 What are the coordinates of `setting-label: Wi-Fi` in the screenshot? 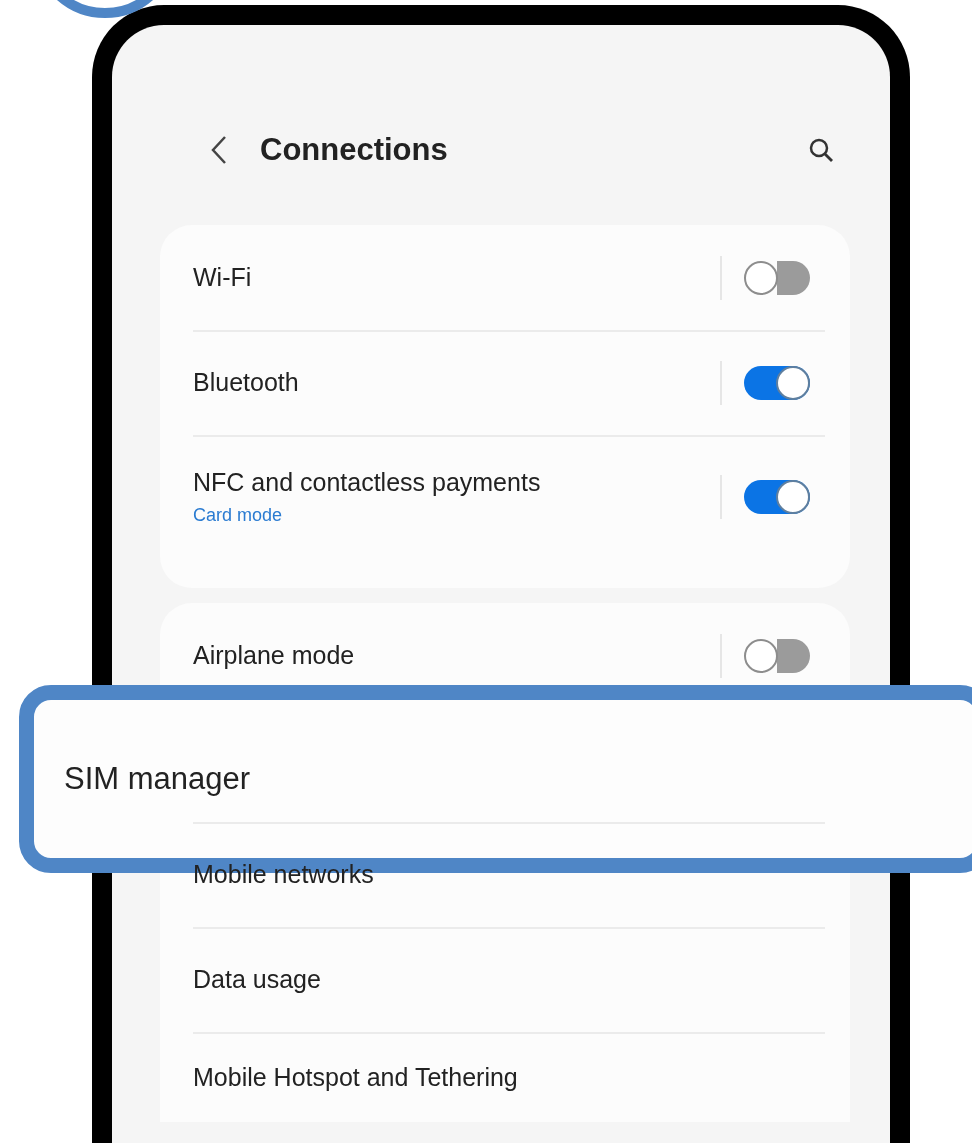 It's located at (456, 277).